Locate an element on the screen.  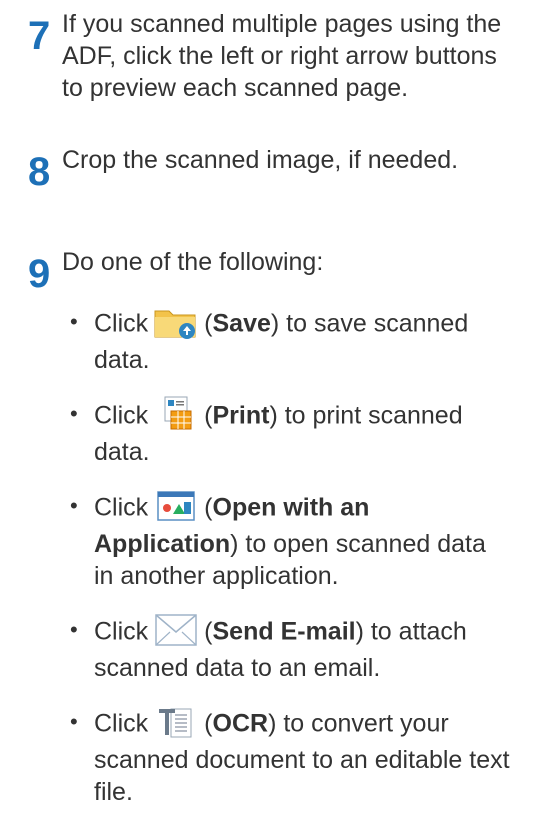
step-number: 9 is located at coordinates (39, 274).